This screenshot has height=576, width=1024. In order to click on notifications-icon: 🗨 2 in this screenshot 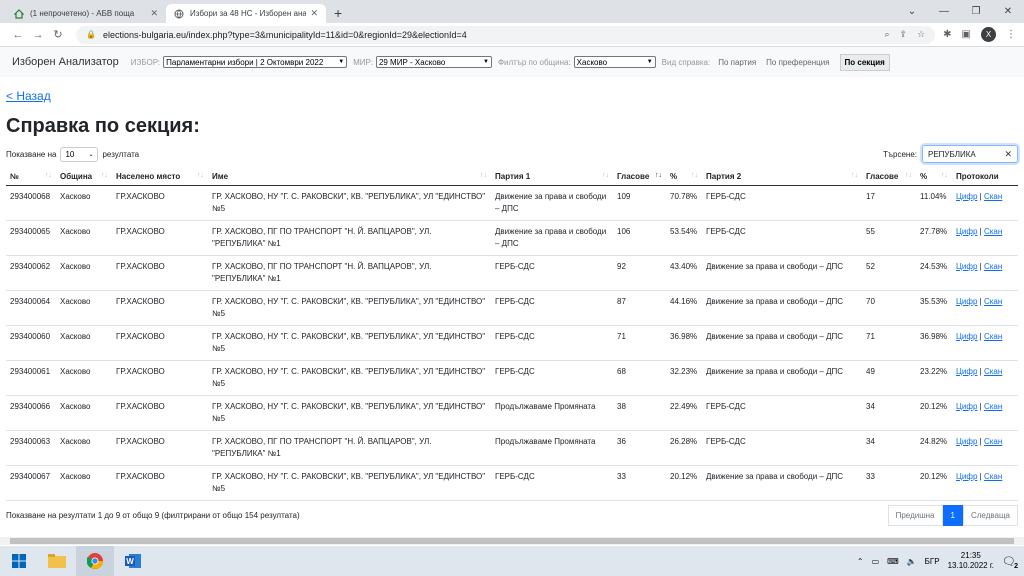, I will do `click(1010, 562)`.